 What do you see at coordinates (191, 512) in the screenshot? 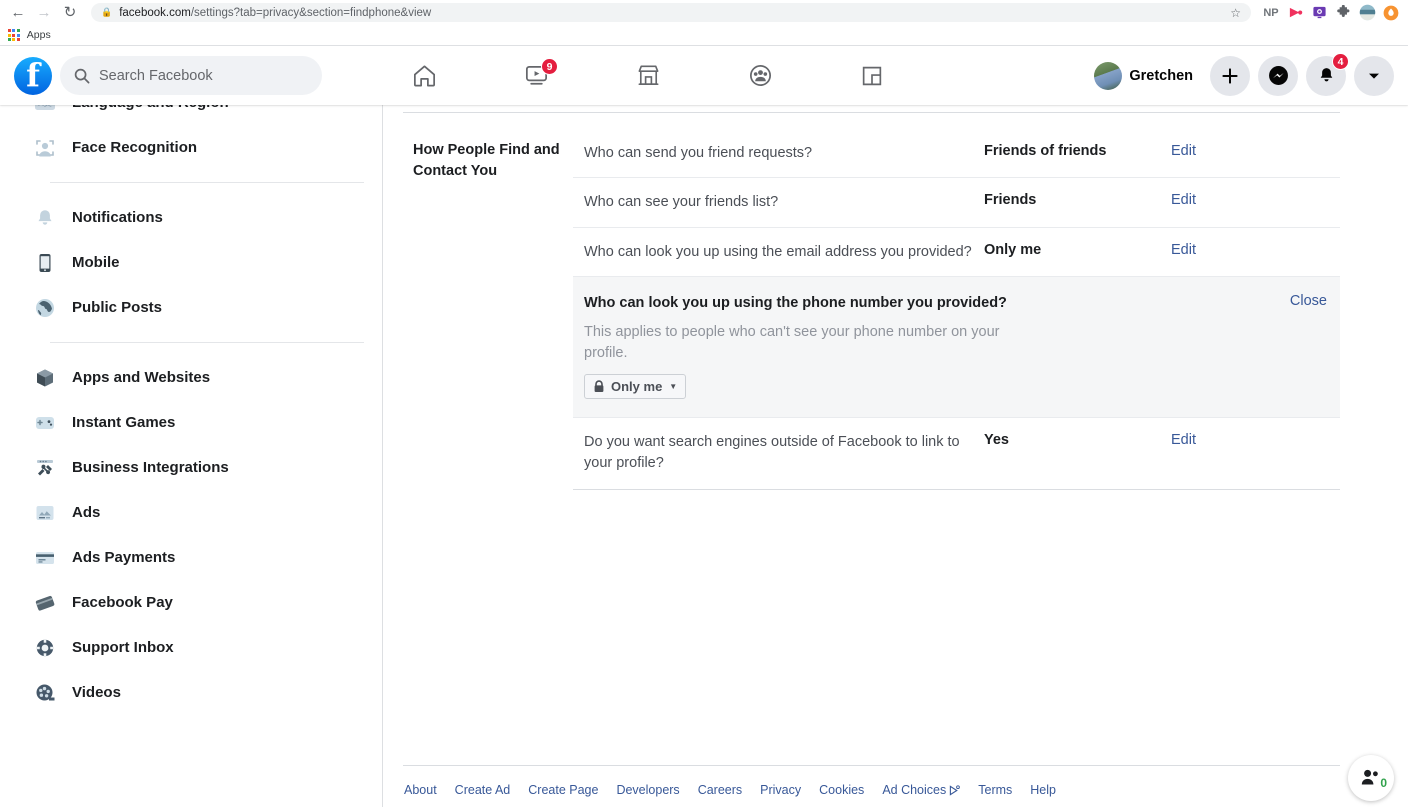
I see `sidebar-item-ads: Ads` at bounding box center [191, 512].